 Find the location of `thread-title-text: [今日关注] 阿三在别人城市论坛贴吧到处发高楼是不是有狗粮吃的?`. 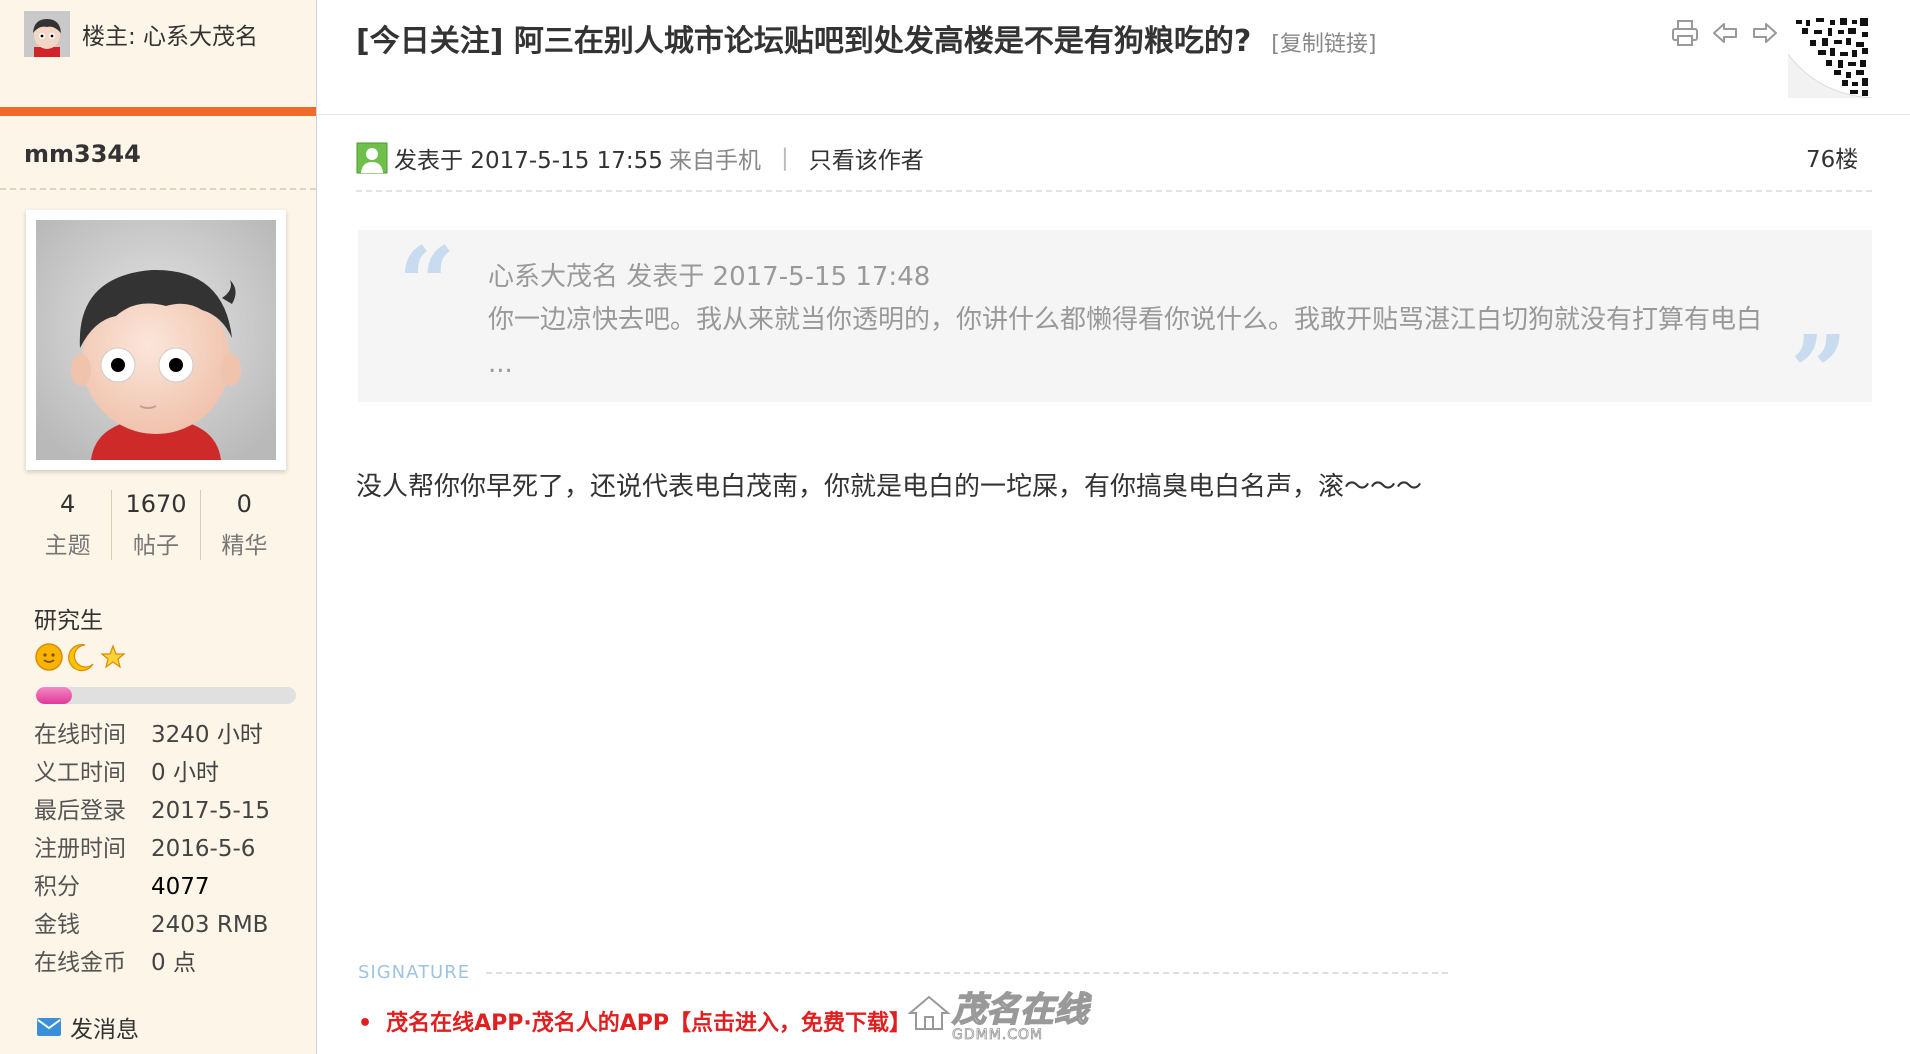

thread-title-text: [今日关注] 阿三在别人城市论坛贴吧到处发高楼是不是有狗粮吃的? is located at coordinates (804, 41).